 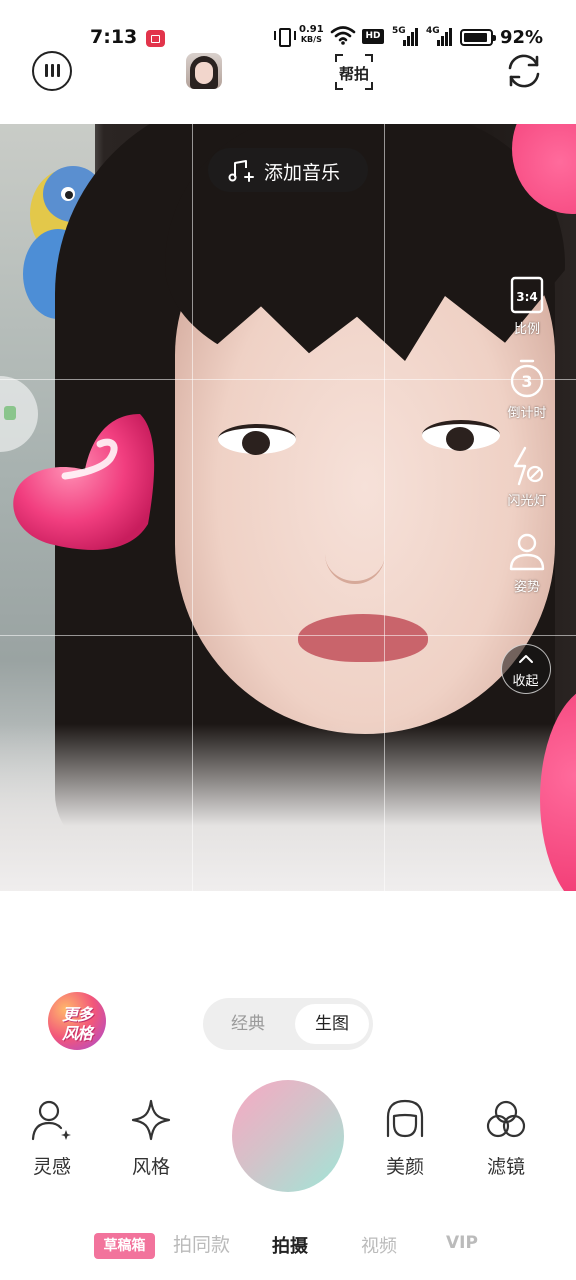 What do you see at coordinates (462, 1243) in the screenshot?
I see `nav-vip: VIP` at bounding box center [462, 1243].